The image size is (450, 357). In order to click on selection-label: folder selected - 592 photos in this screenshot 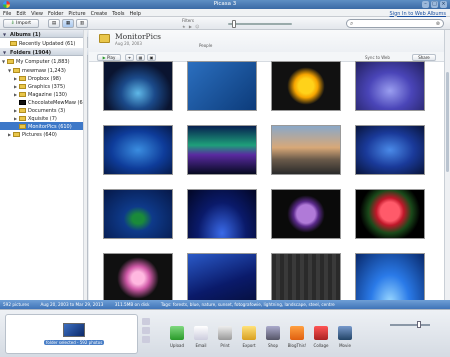, I will do `click(74, 342)`.